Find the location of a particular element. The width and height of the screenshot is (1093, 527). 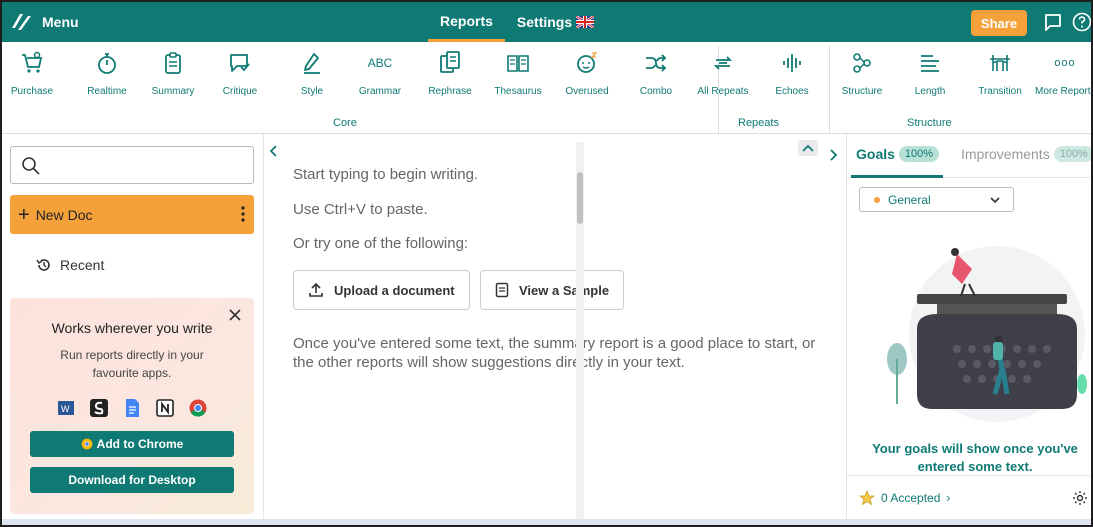

nav-reports-label: Reports is located at coordinates (466, 20).